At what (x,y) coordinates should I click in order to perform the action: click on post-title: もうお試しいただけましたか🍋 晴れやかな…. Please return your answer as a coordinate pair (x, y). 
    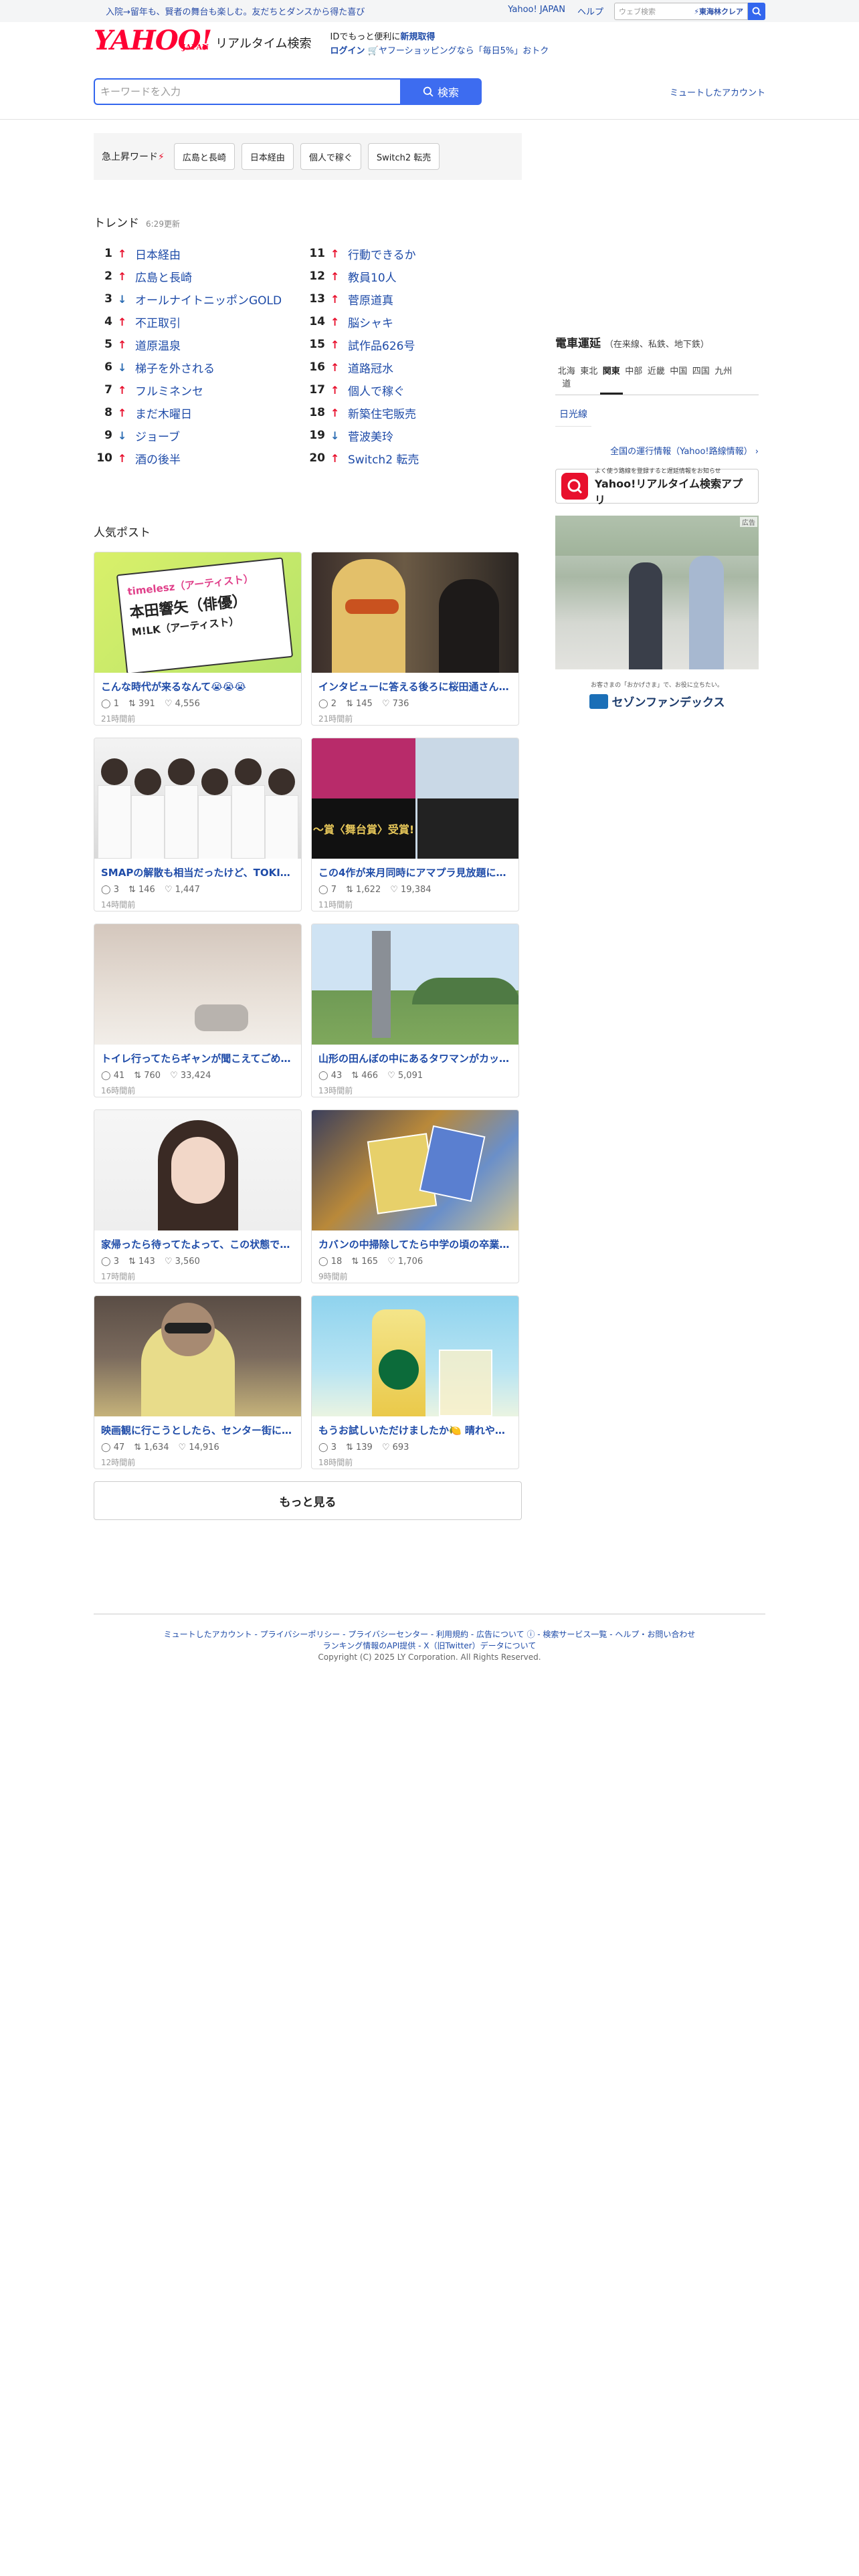
    Looking at the image, I should click on (418, 1430).